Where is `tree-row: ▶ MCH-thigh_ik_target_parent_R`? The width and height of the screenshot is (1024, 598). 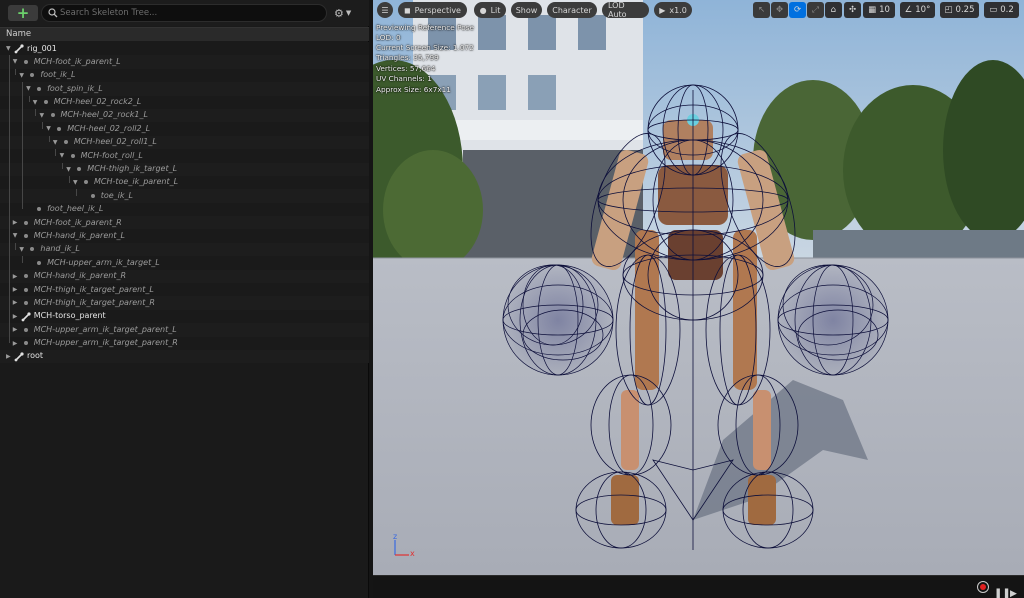 tree-row: ▶ MCH-thigh_ik_target_parent_R is located at coordinates (184, 303).